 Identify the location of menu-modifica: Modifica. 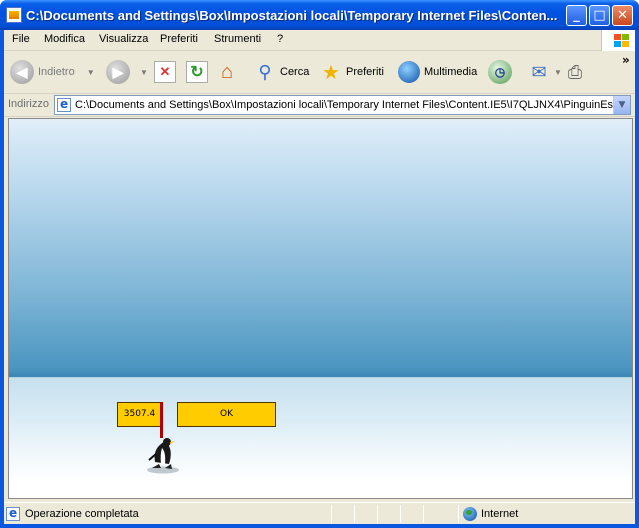
(64, 39).